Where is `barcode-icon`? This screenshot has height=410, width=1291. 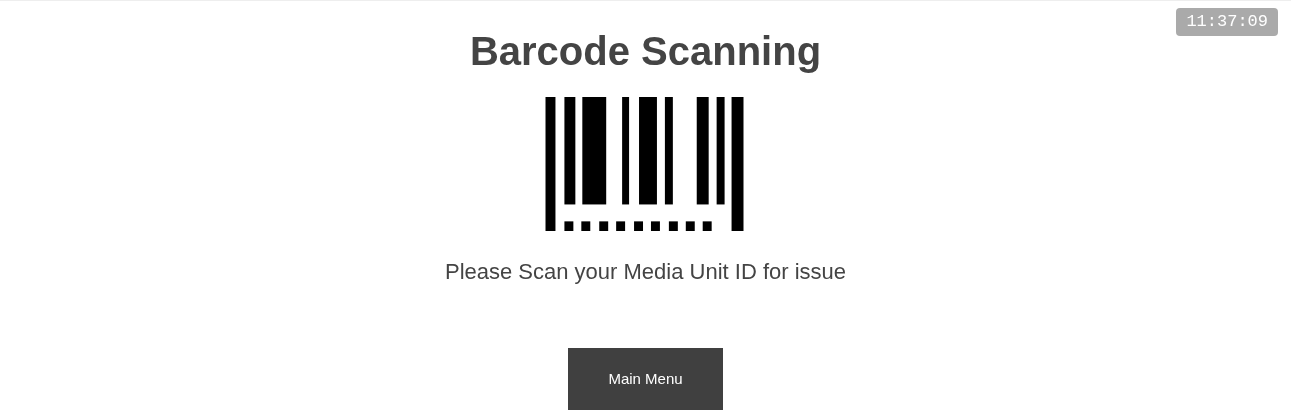
barcode-icon is located at coordinates (644, 164).